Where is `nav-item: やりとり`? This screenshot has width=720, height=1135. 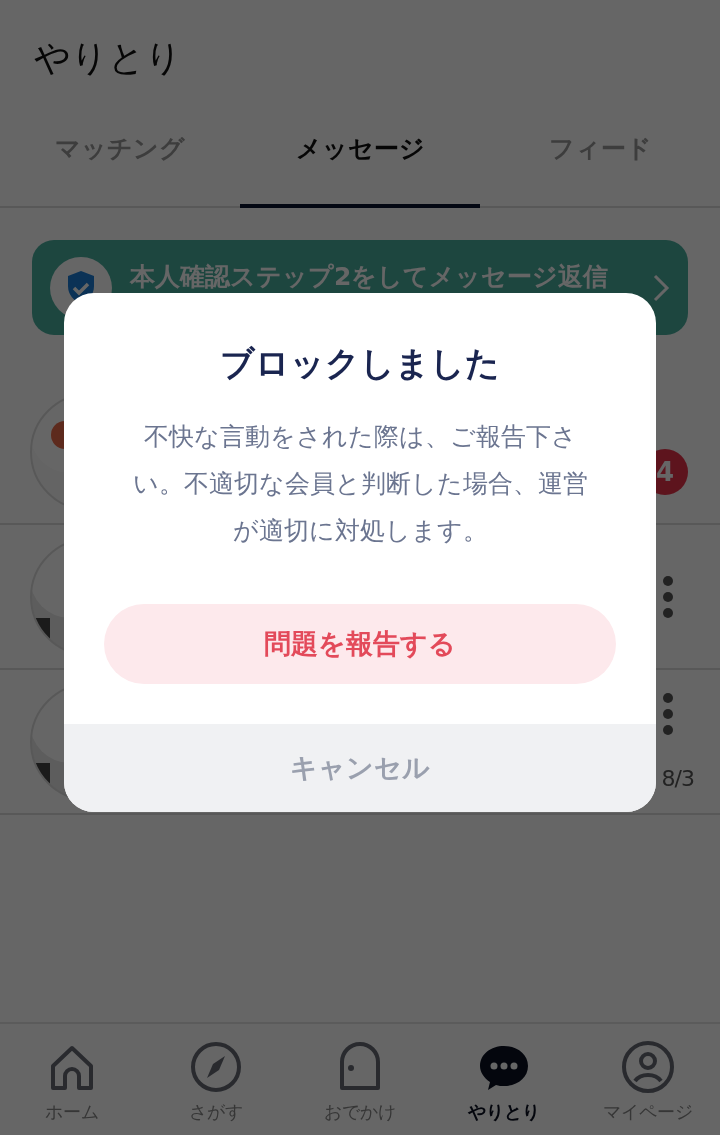
nav-item: やりとり is located at coordinates (504, 1079).